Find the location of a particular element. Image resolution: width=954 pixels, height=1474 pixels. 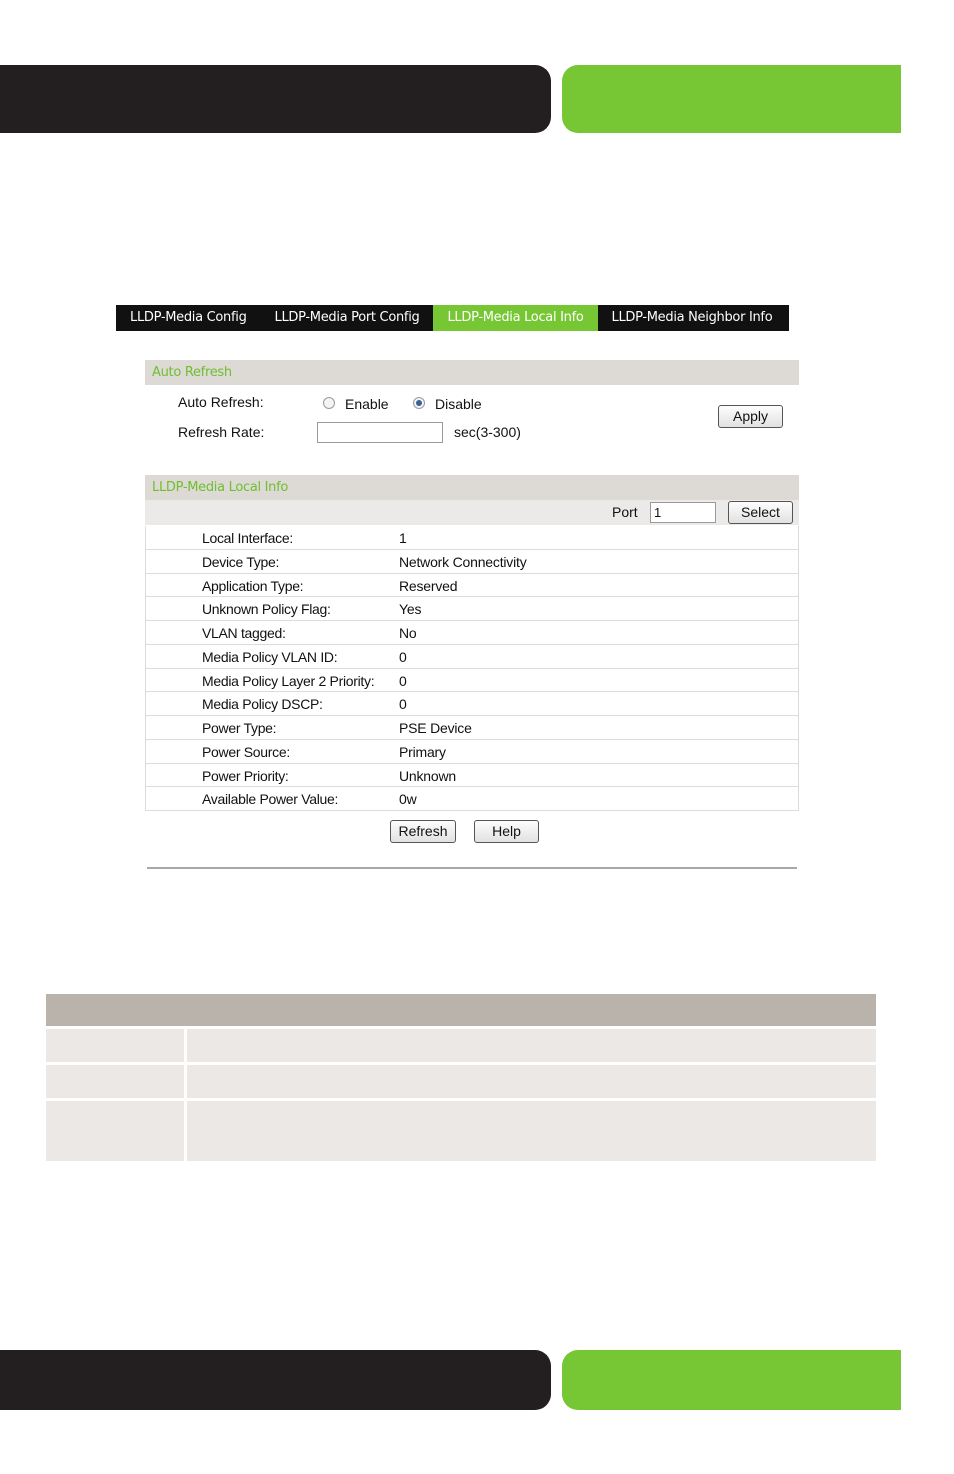

row-value: Unknown is located at coordinates (427, 775).